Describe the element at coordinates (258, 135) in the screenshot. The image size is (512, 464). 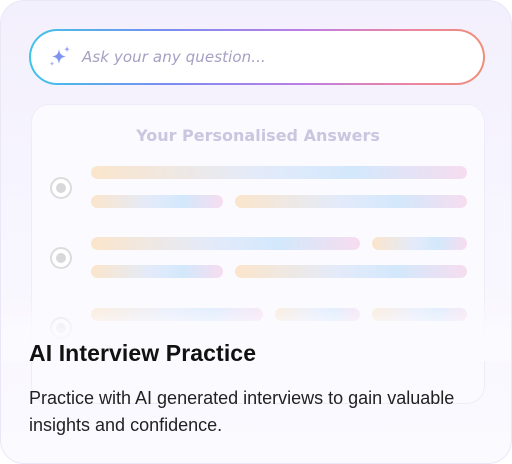
I see `panel-title: Your Personalised Answers` at that location.